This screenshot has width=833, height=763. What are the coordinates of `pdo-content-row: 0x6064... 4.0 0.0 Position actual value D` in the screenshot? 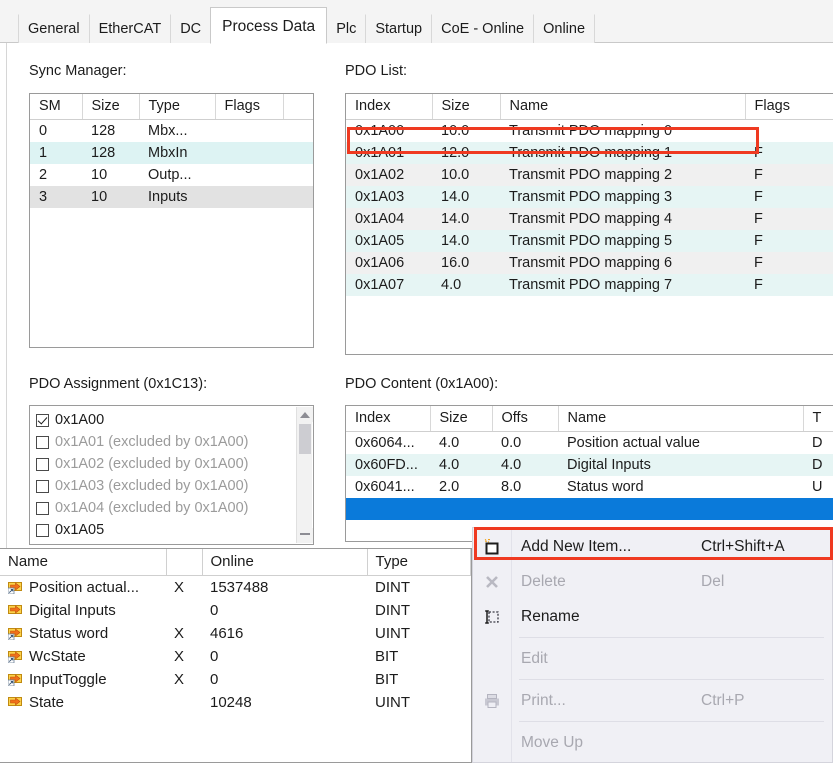 It's located at (589, 442).